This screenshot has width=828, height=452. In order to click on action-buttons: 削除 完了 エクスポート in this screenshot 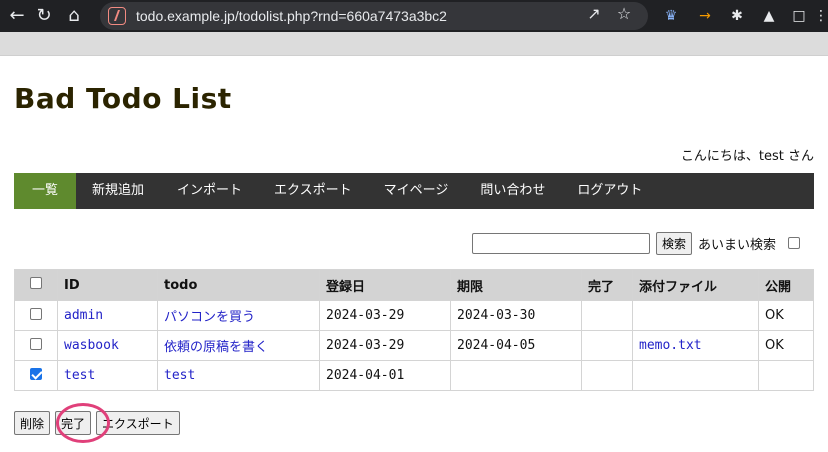, I will do `click(99, 423)`.